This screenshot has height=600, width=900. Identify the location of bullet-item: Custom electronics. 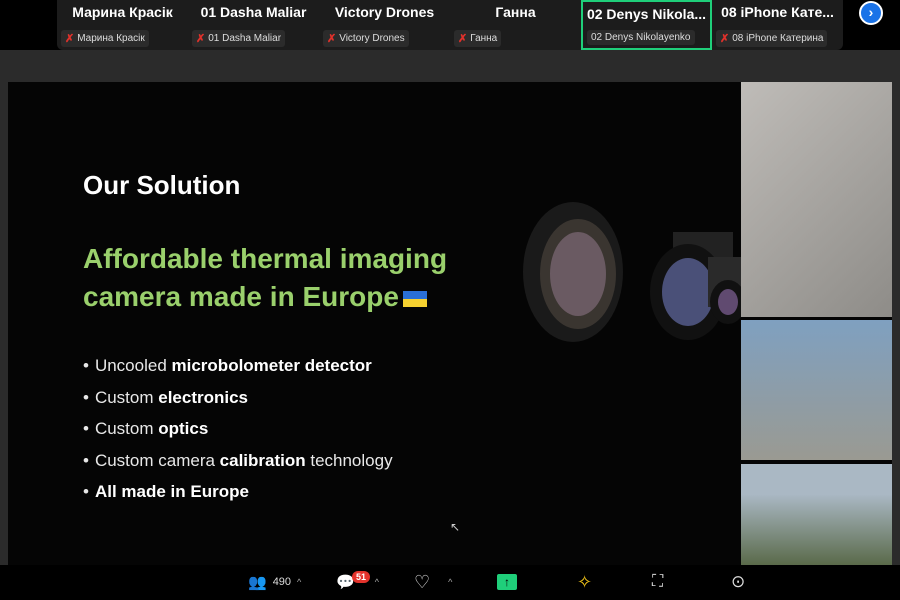
(238, 404).